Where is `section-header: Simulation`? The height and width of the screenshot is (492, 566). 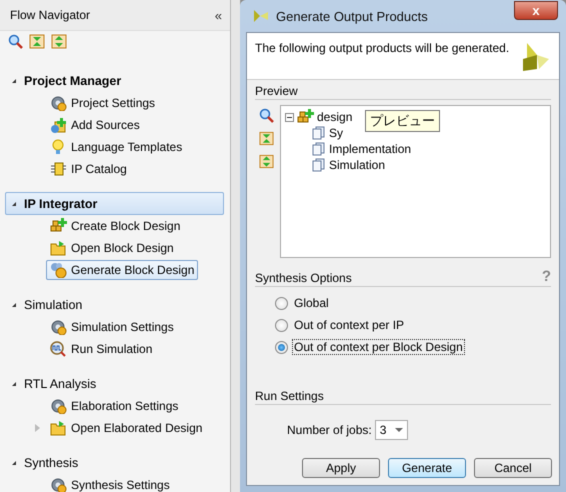
section-header: Simulation is located at coordinates (114, 304).